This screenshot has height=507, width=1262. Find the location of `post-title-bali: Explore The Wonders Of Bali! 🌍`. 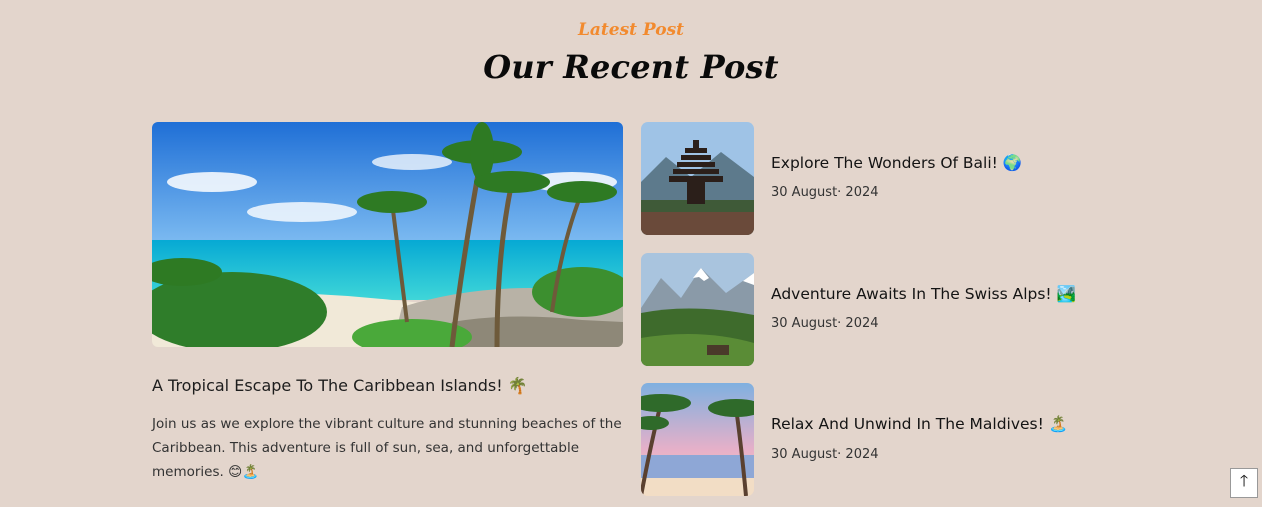

post-title-bali: Explore The Wonders Of Bali! 🌍 is located at coordinates (896, 163).